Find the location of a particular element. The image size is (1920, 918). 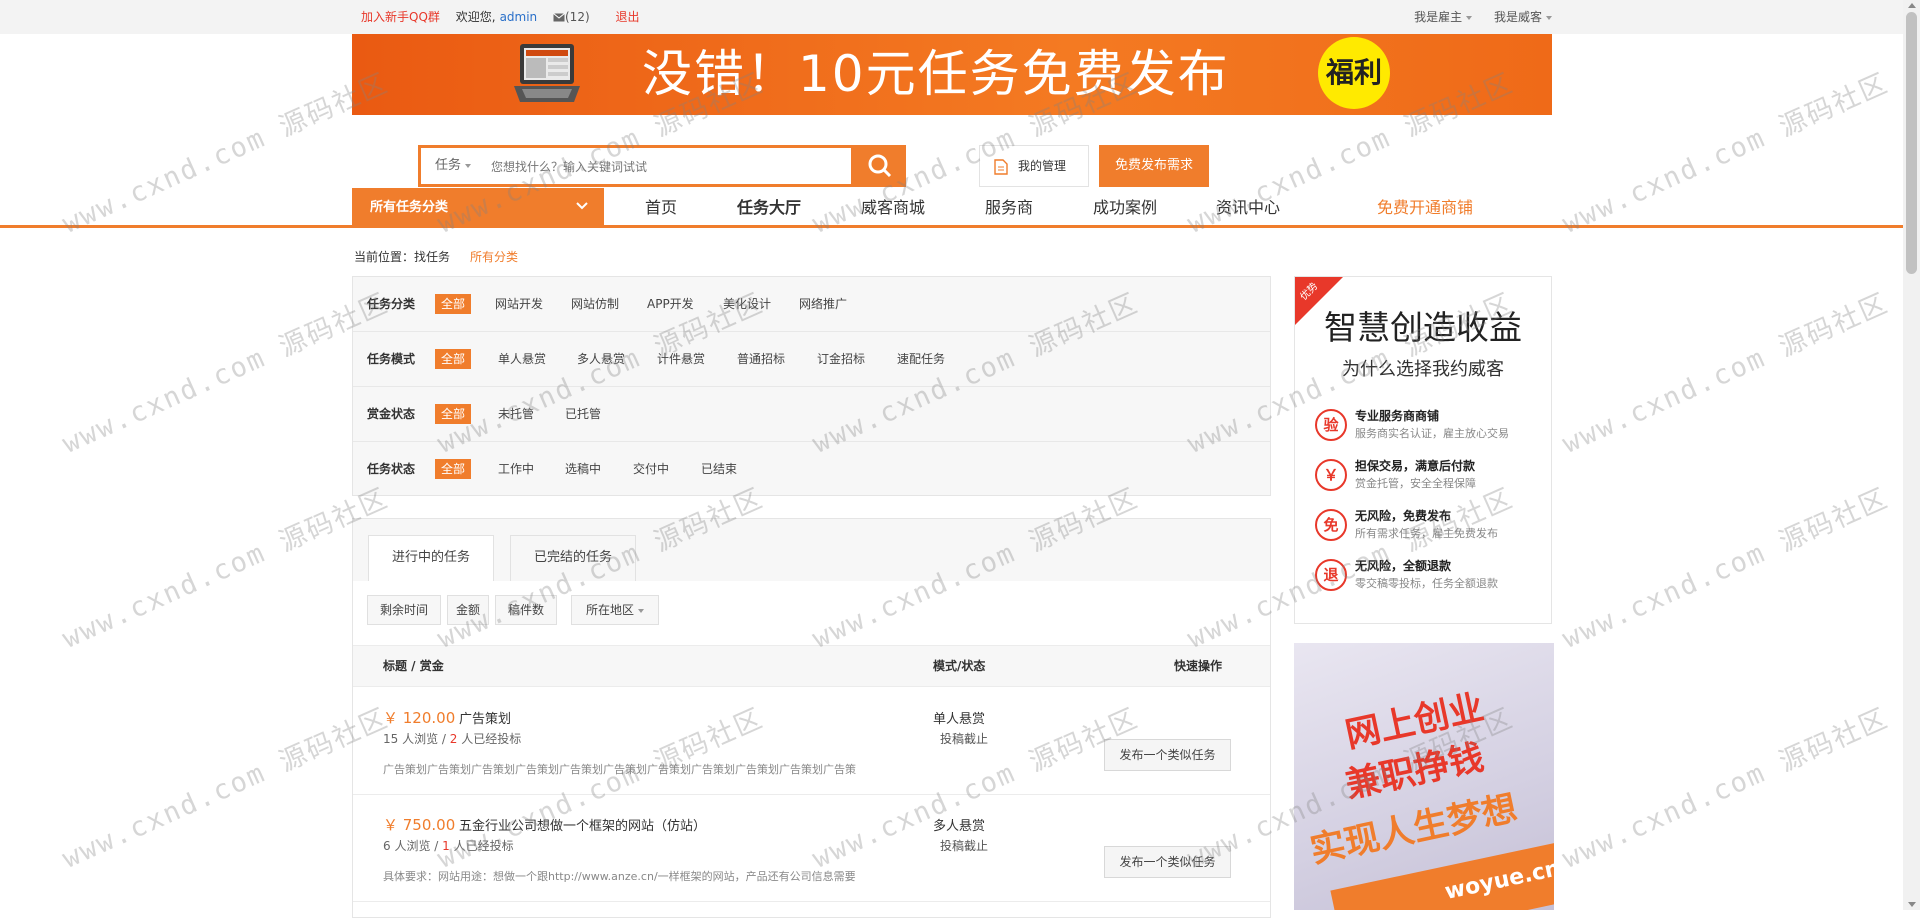

filter-option: 网站开发 is located at coordinates (519, 304).